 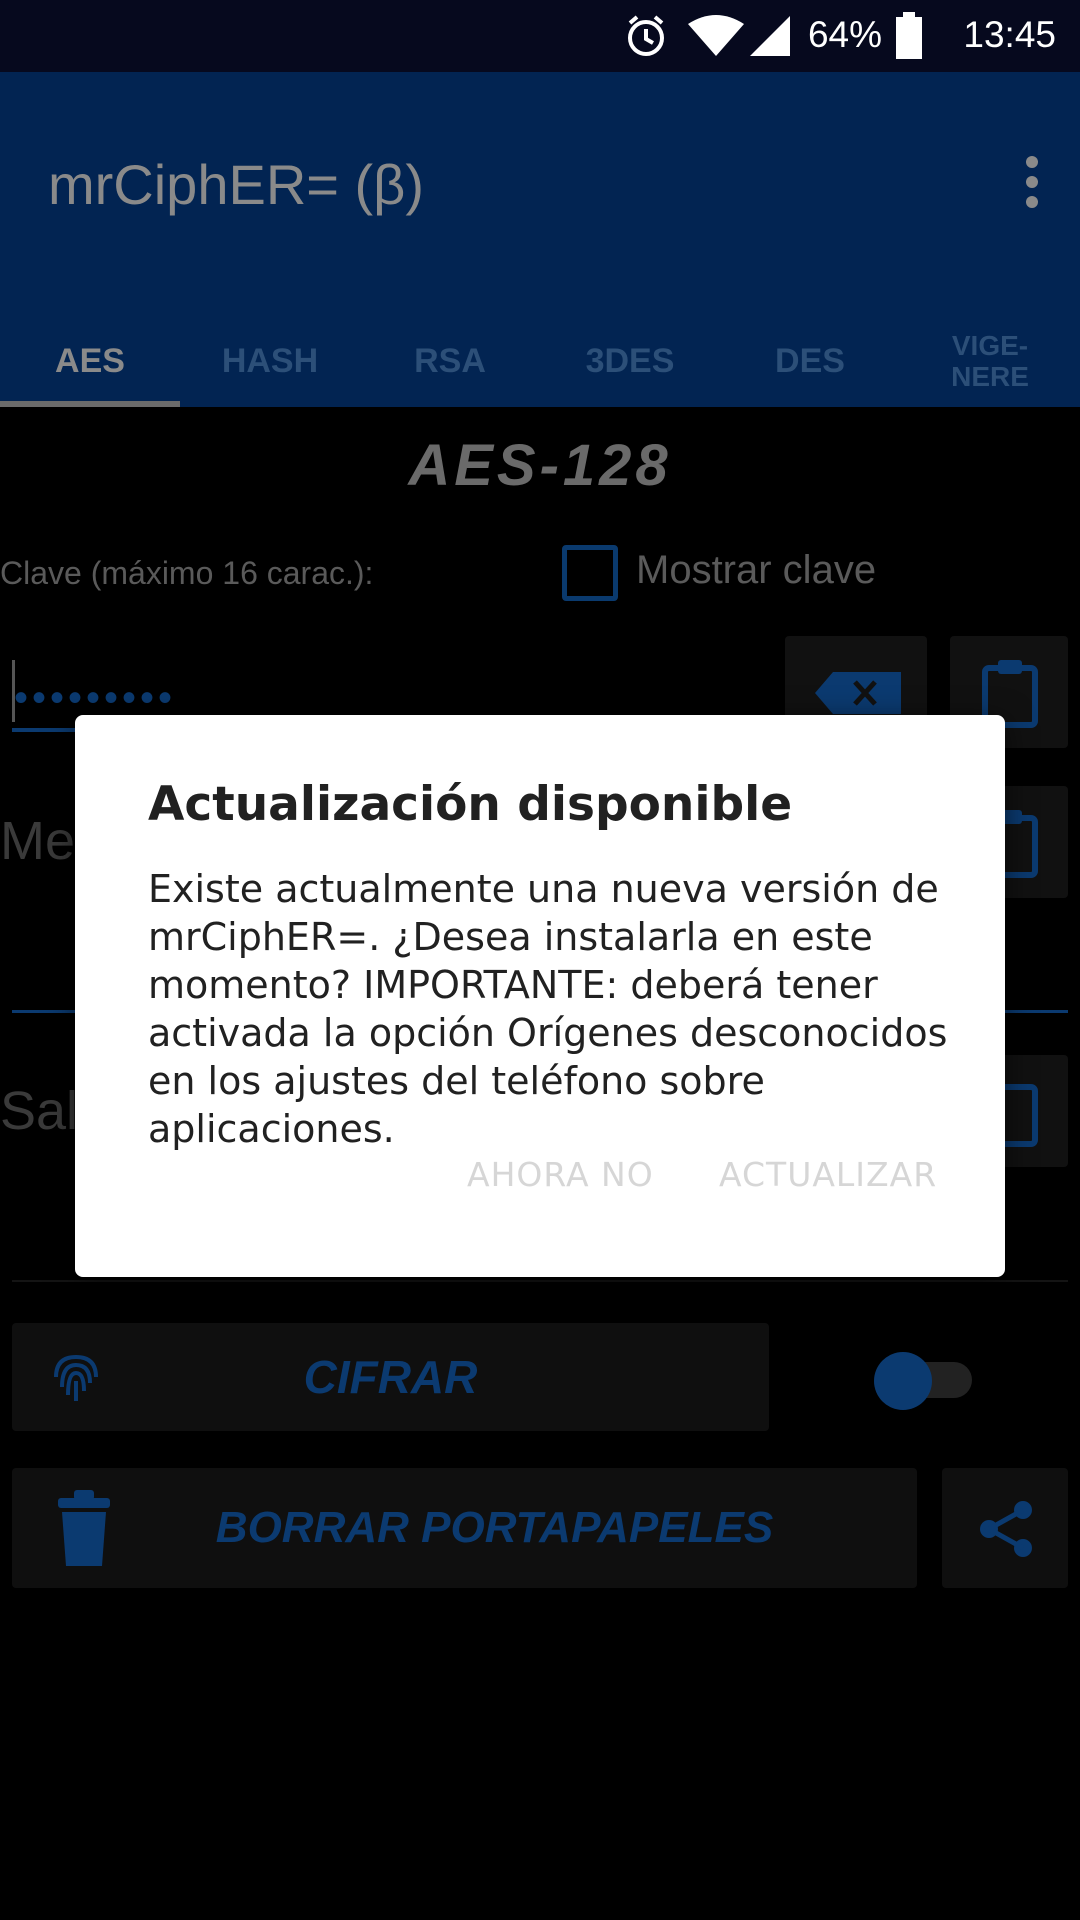 I want to click on mode-toggle-knob, so click(x=903, y=1381).